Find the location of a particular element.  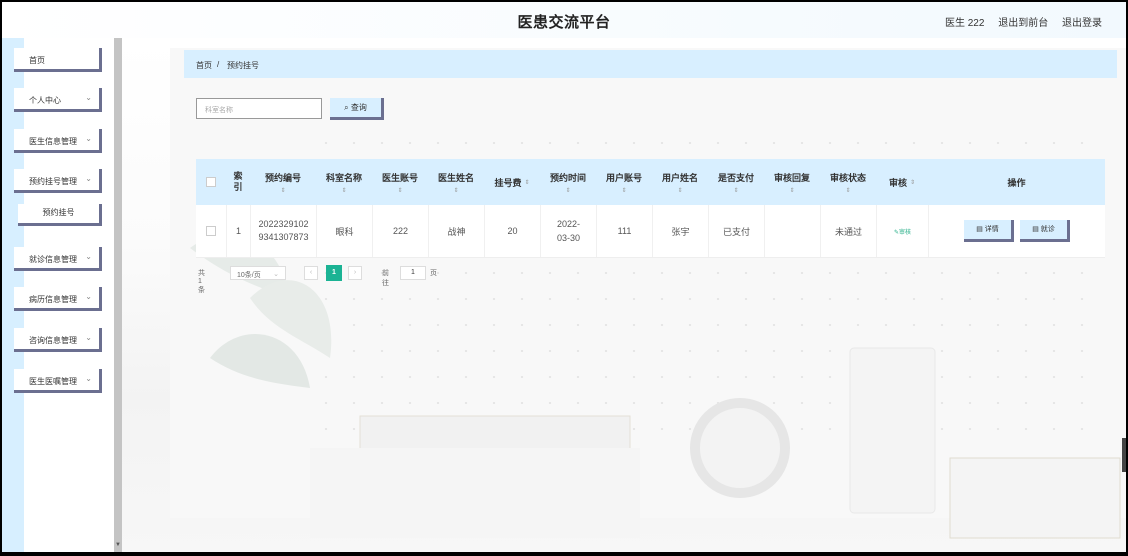

col-audit: 审核 ⇕ is located at coordinates (902, 182).